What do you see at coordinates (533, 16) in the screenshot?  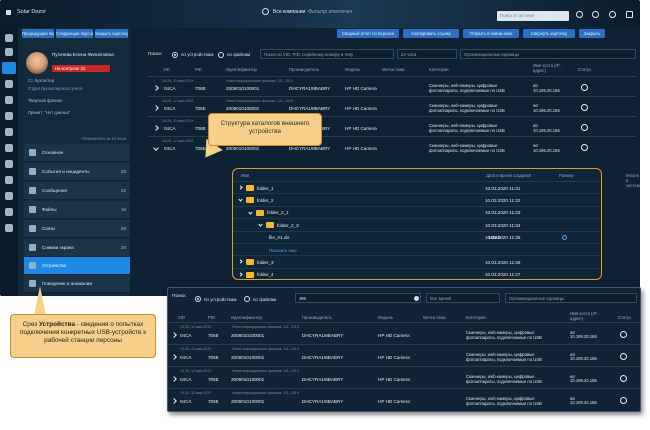 I see `global-search-input: Поиск в системе` at bounding box center [533, 16].